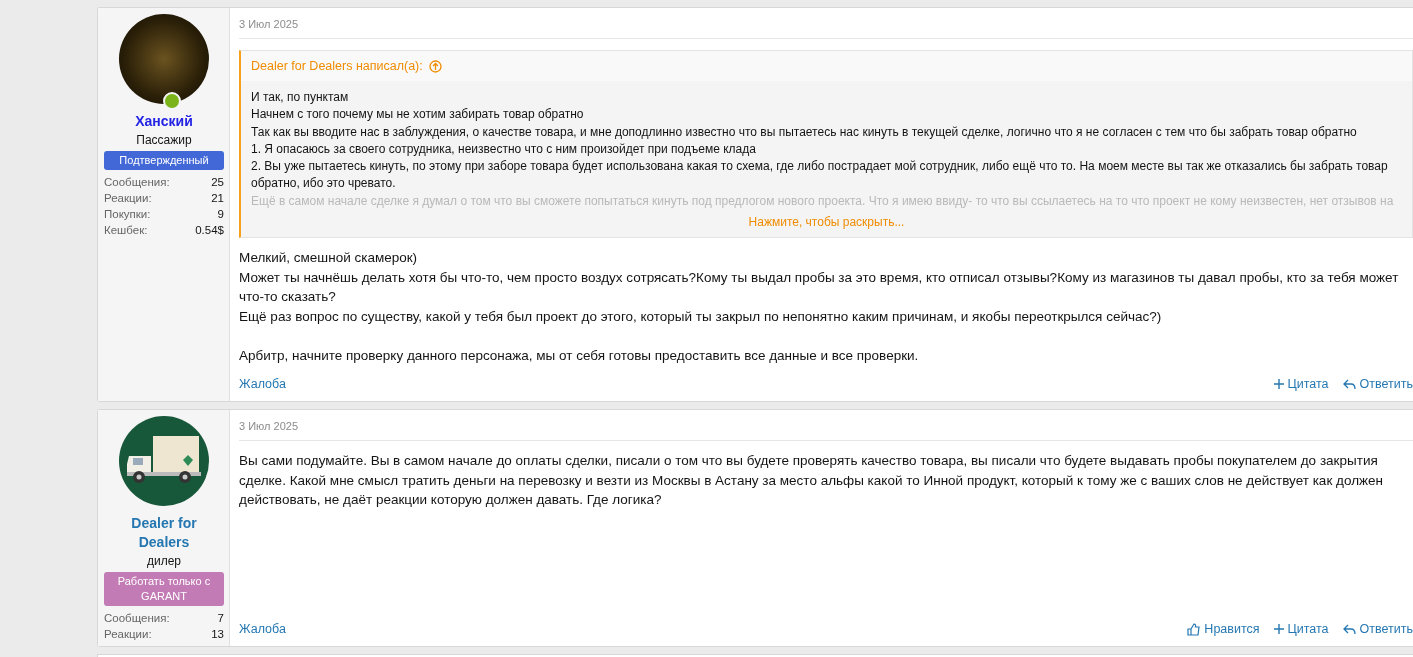  What do you see at coordinates (126, 230) in the screenshot?
I see `stat-label: Кешбек:` at bounding box center [126, 230].